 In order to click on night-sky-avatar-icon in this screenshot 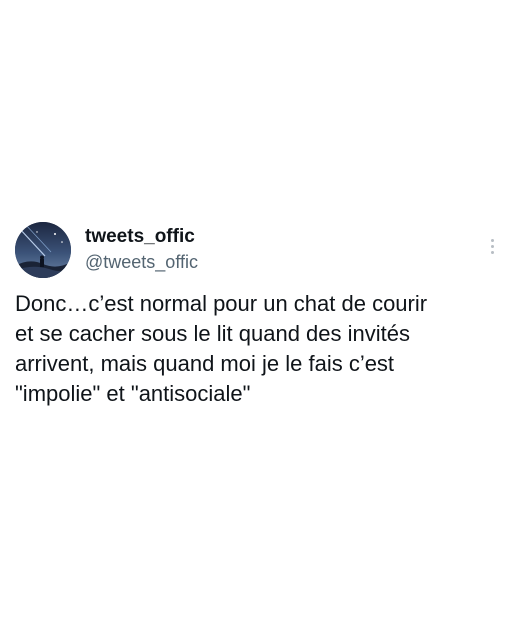, I will do `click(43, 250)`.